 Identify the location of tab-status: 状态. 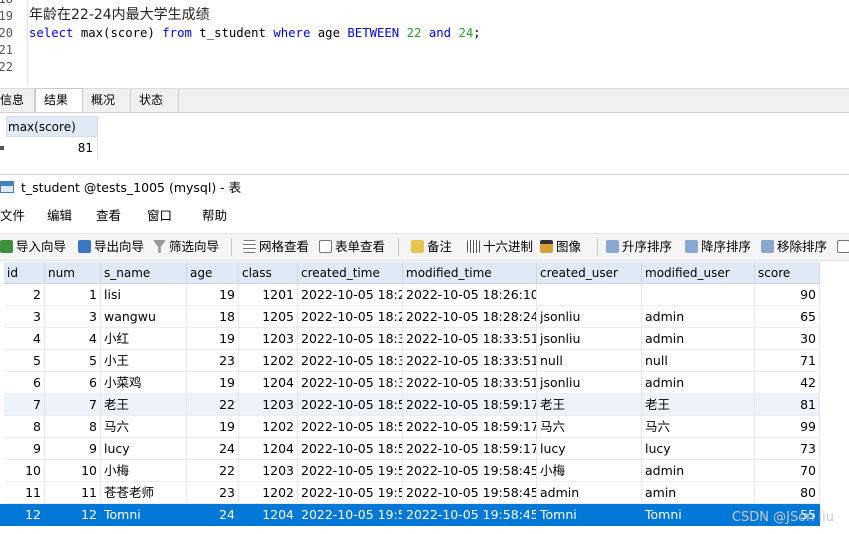
(155, 100).